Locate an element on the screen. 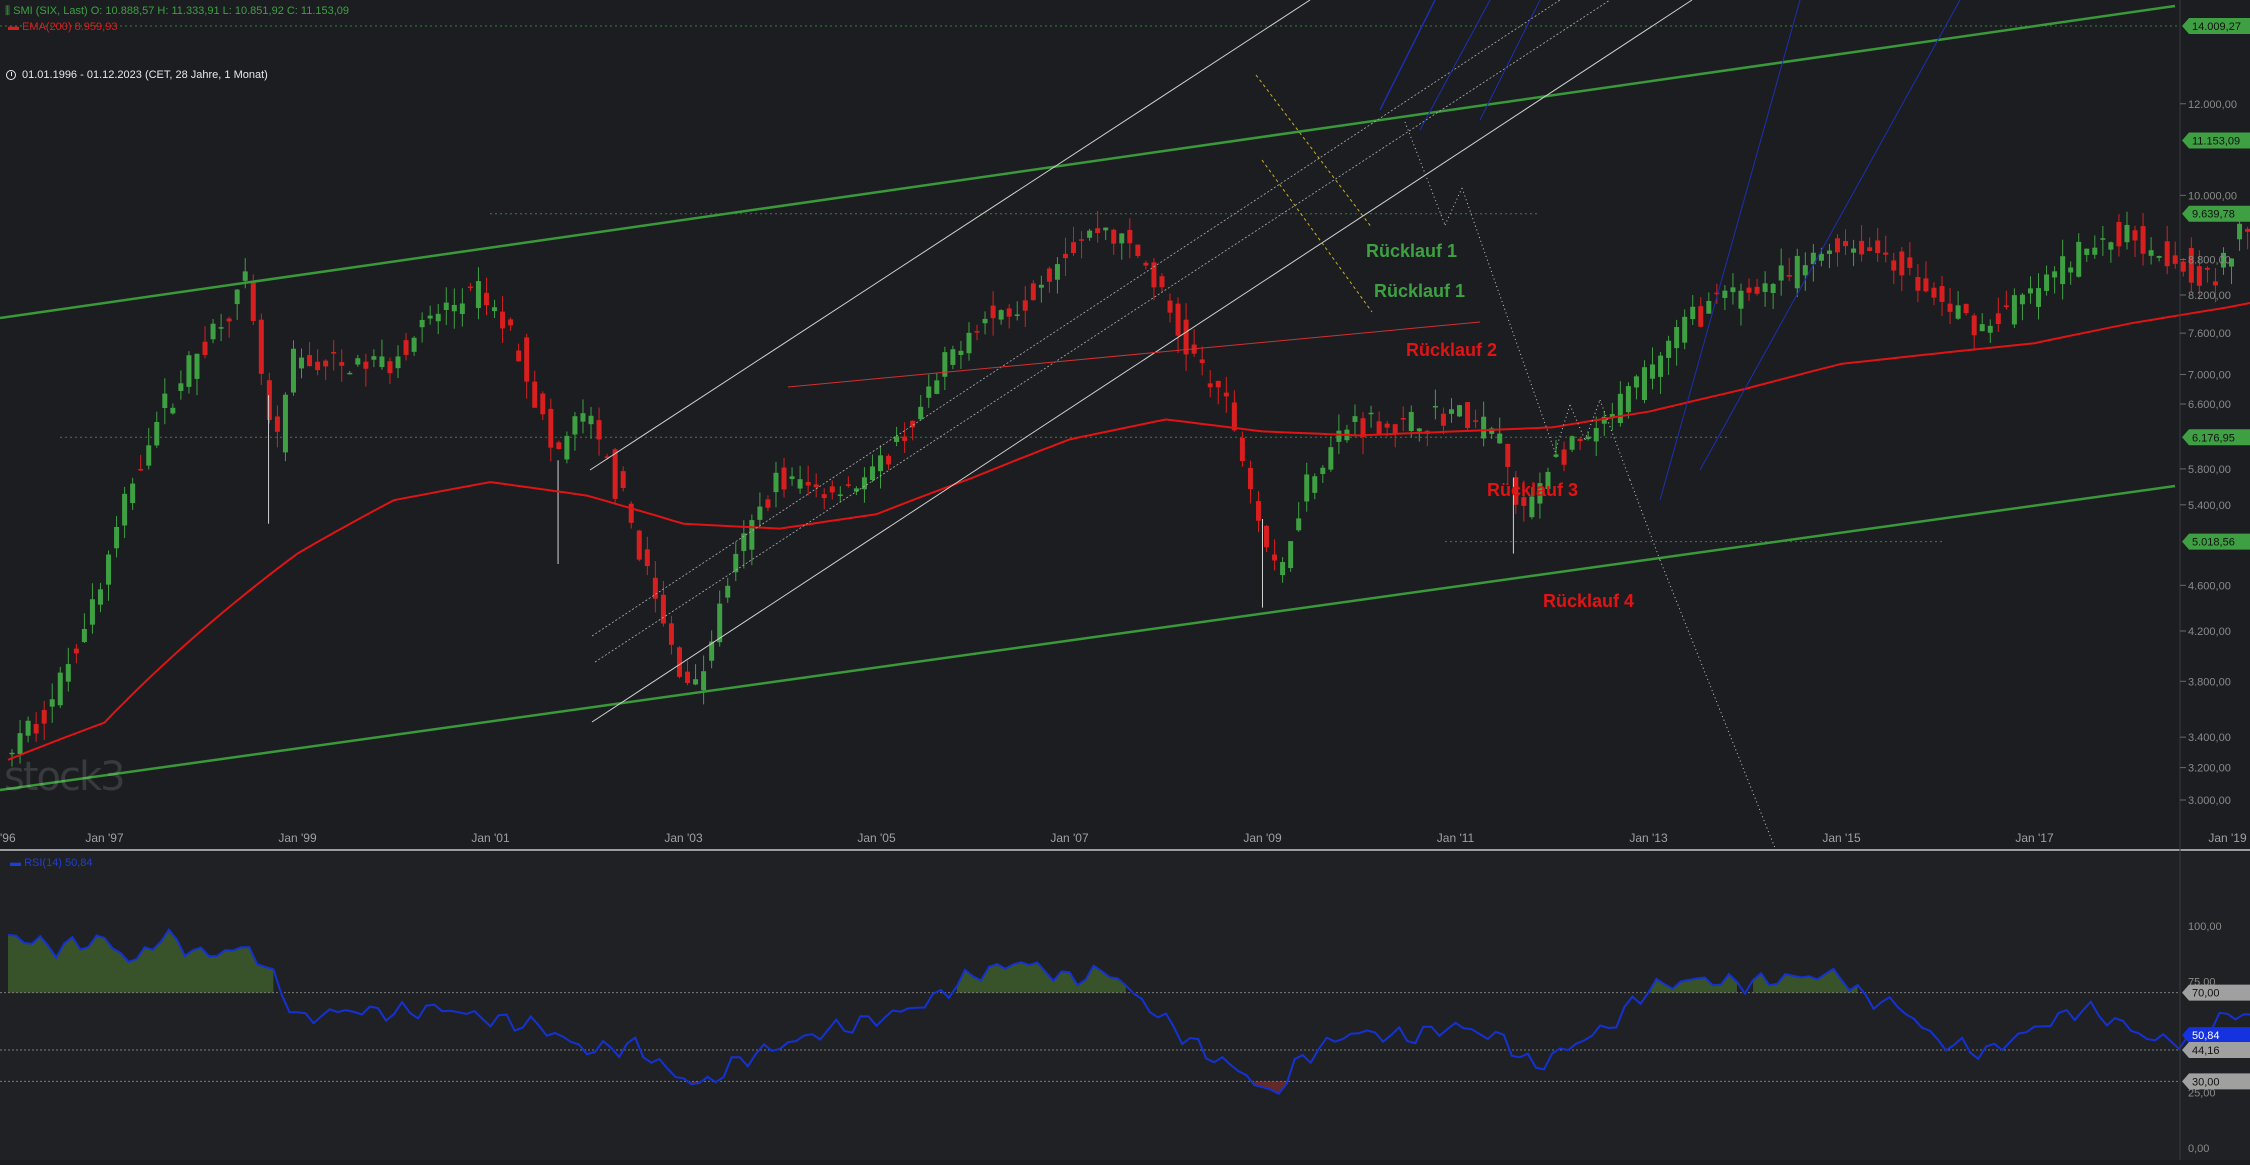 The height and width of the screenshot is (1165, 2250). x-tick-label: '96 is located at coordinates (8, 838).